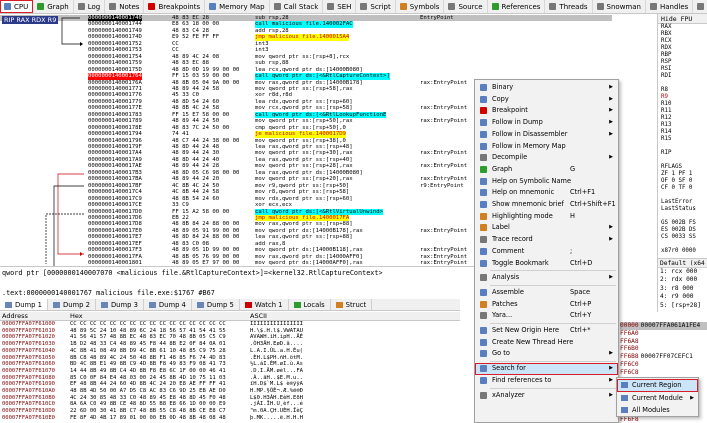  Describe the element at coordinates (546, 305) in the screenshot. I see `menu-item-patches: Patches Ctrl+P` at that location.